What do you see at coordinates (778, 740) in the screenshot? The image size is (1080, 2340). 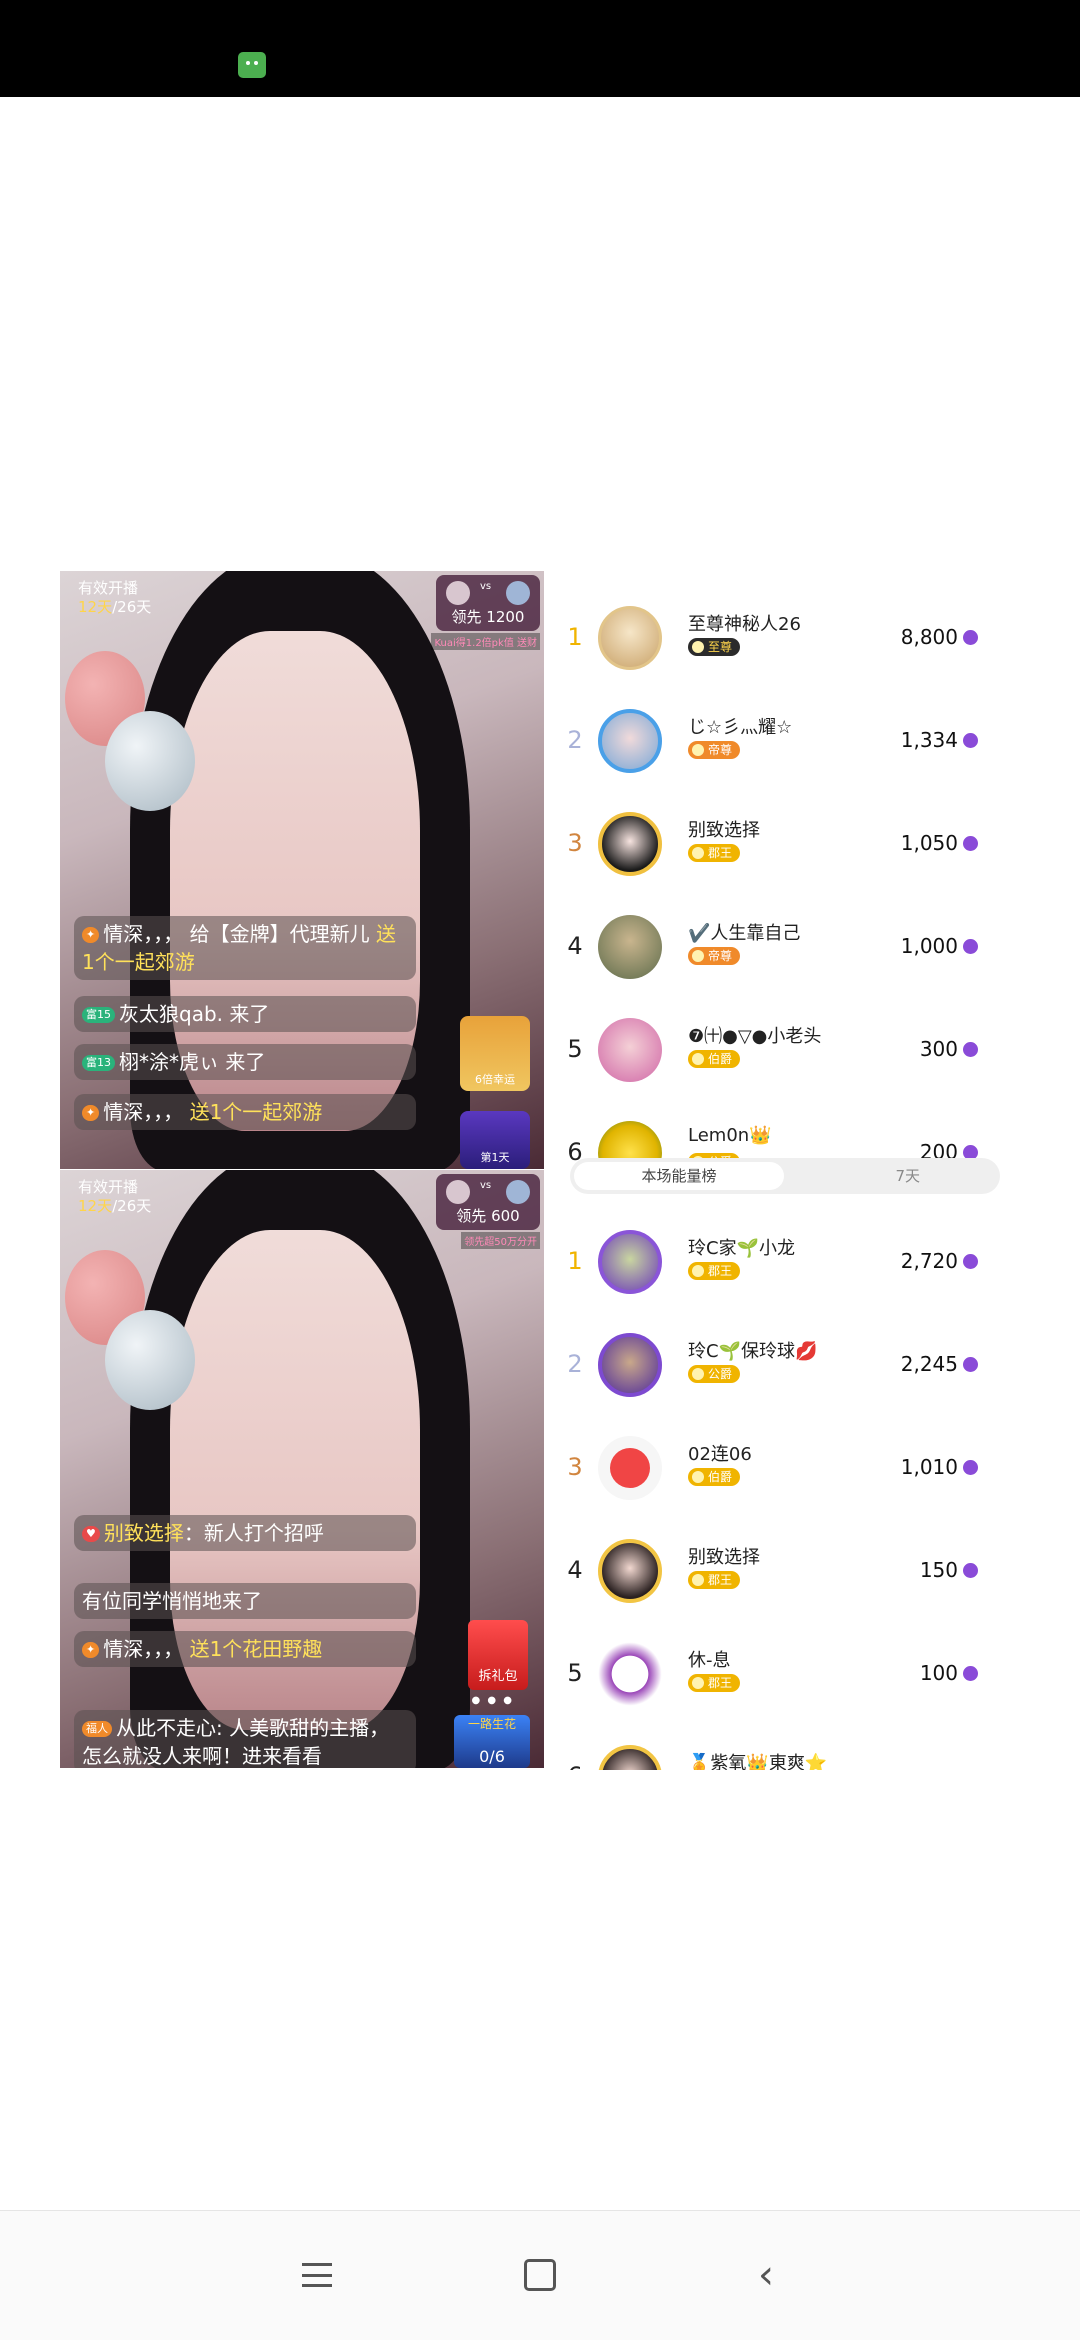 I see `list-item: 2 じ☆彡灬耀☆ 帝尊 1,334` at bounding box center [778, 740].